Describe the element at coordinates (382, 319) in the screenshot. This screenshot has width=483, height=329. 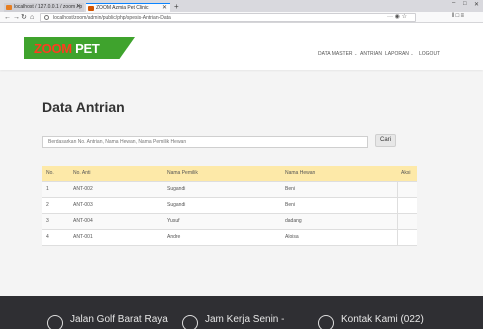
I see `footer-contact: Kontak Kami (022)` at that location.